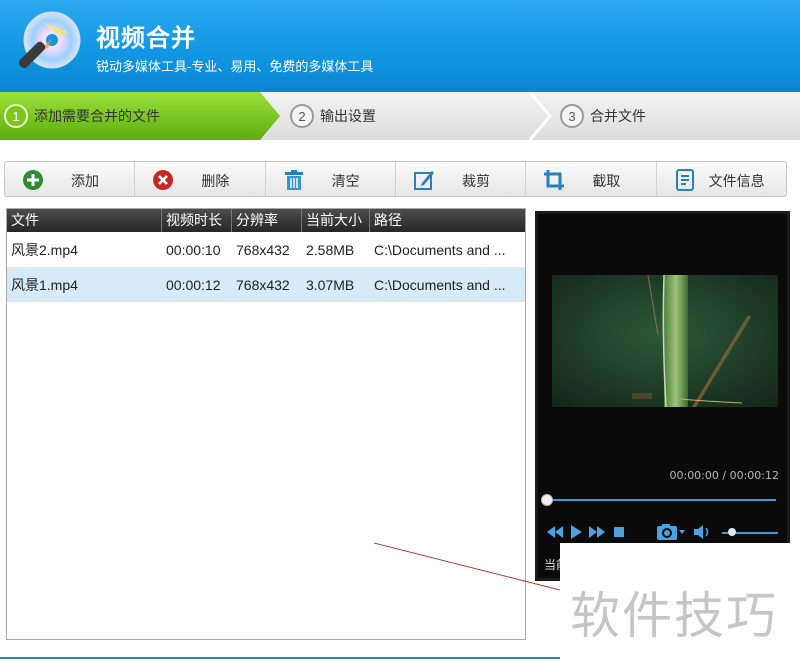 Image resolution: width=800 pixels, height=662 pixels. I want to click on wizard-steps: 1 添加需要合并的文件 2 输出设置 3 合并文件, so click(400, 116).